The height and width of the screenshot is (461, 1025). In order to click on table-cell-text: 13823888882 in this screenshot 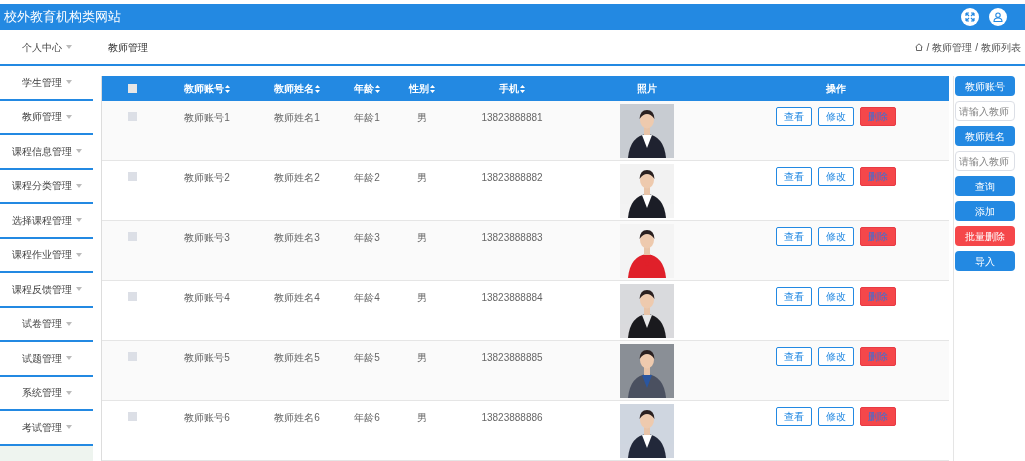, I will do `click(512, 178)`.